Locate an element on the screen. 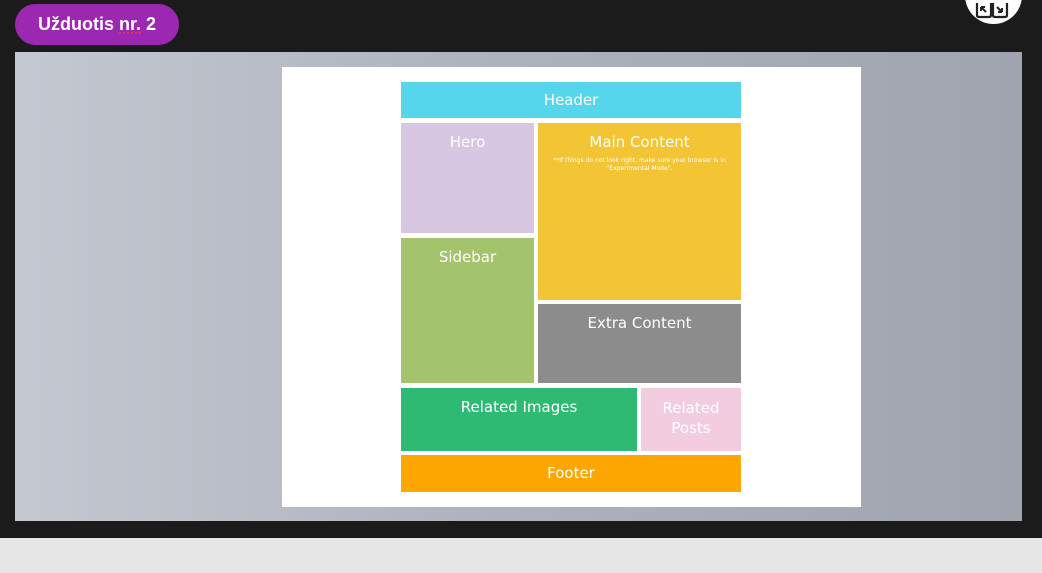 The width and height of the screenshot is (1042, 573). task-badge: Užduotis nr. 2 is located at coordinates (97, 24).